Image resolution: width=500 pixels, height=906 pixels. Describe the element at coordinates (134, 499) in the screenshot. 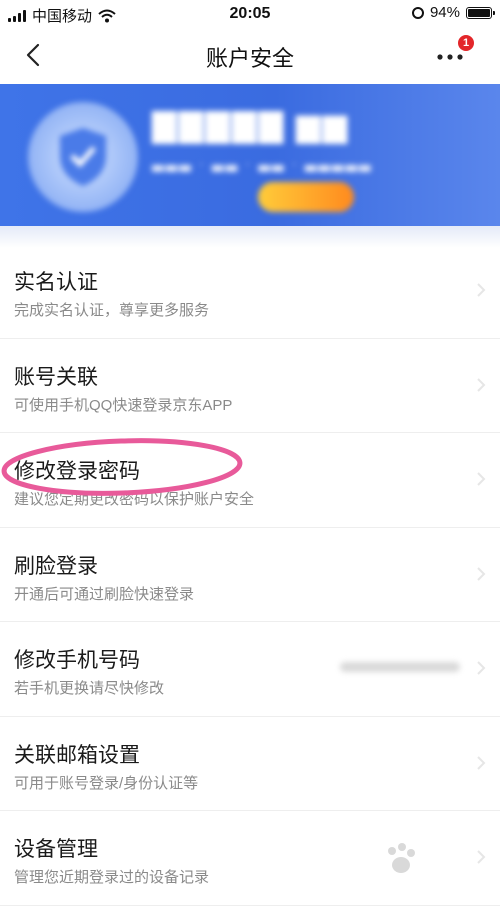

I see `menu-item-desc: 建议您定期更改密码以保护账户安全` at that location.